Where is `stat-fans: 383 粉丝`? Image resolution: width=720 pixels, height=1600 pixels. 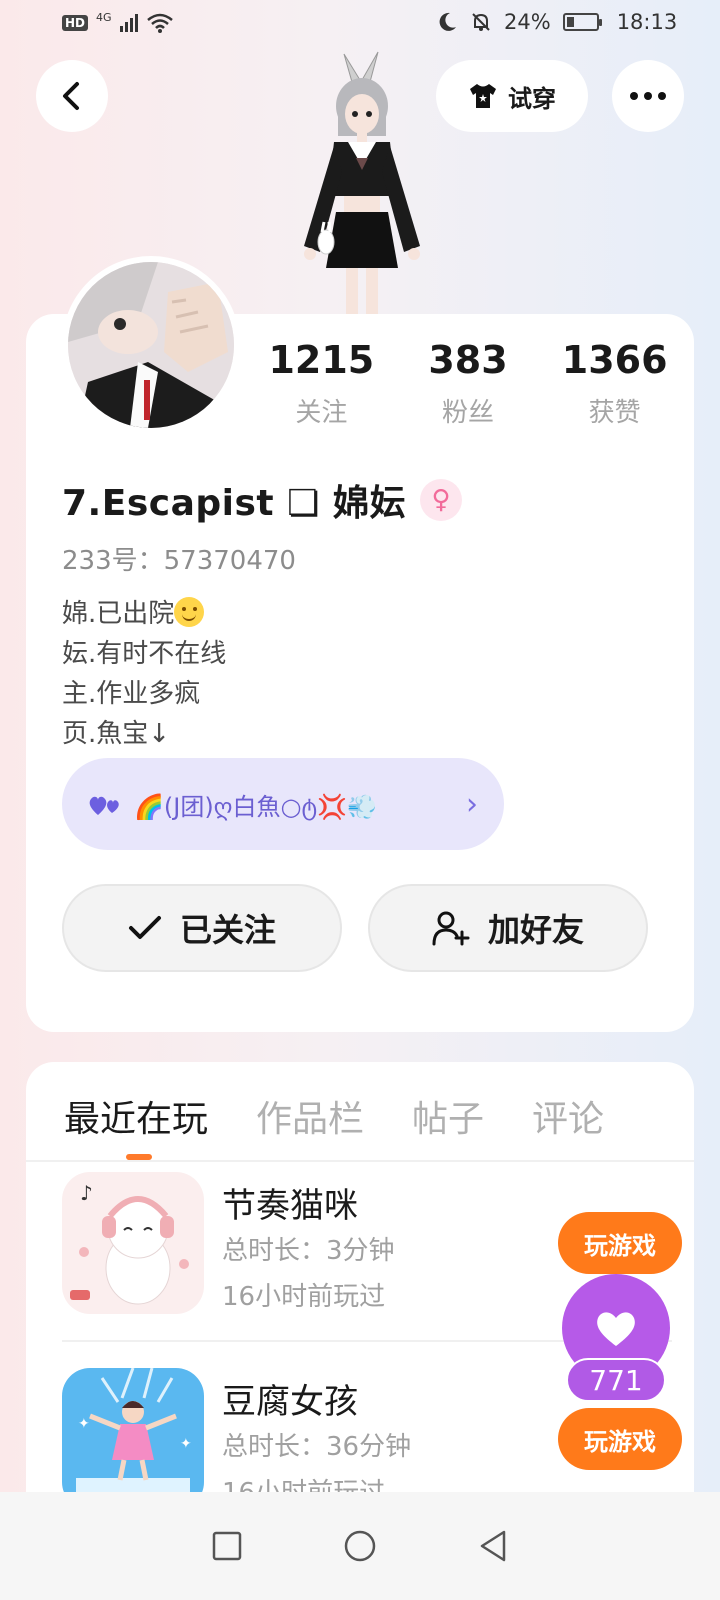 stat-fans: 383 粉丝 is located at coordinates (468, 383).